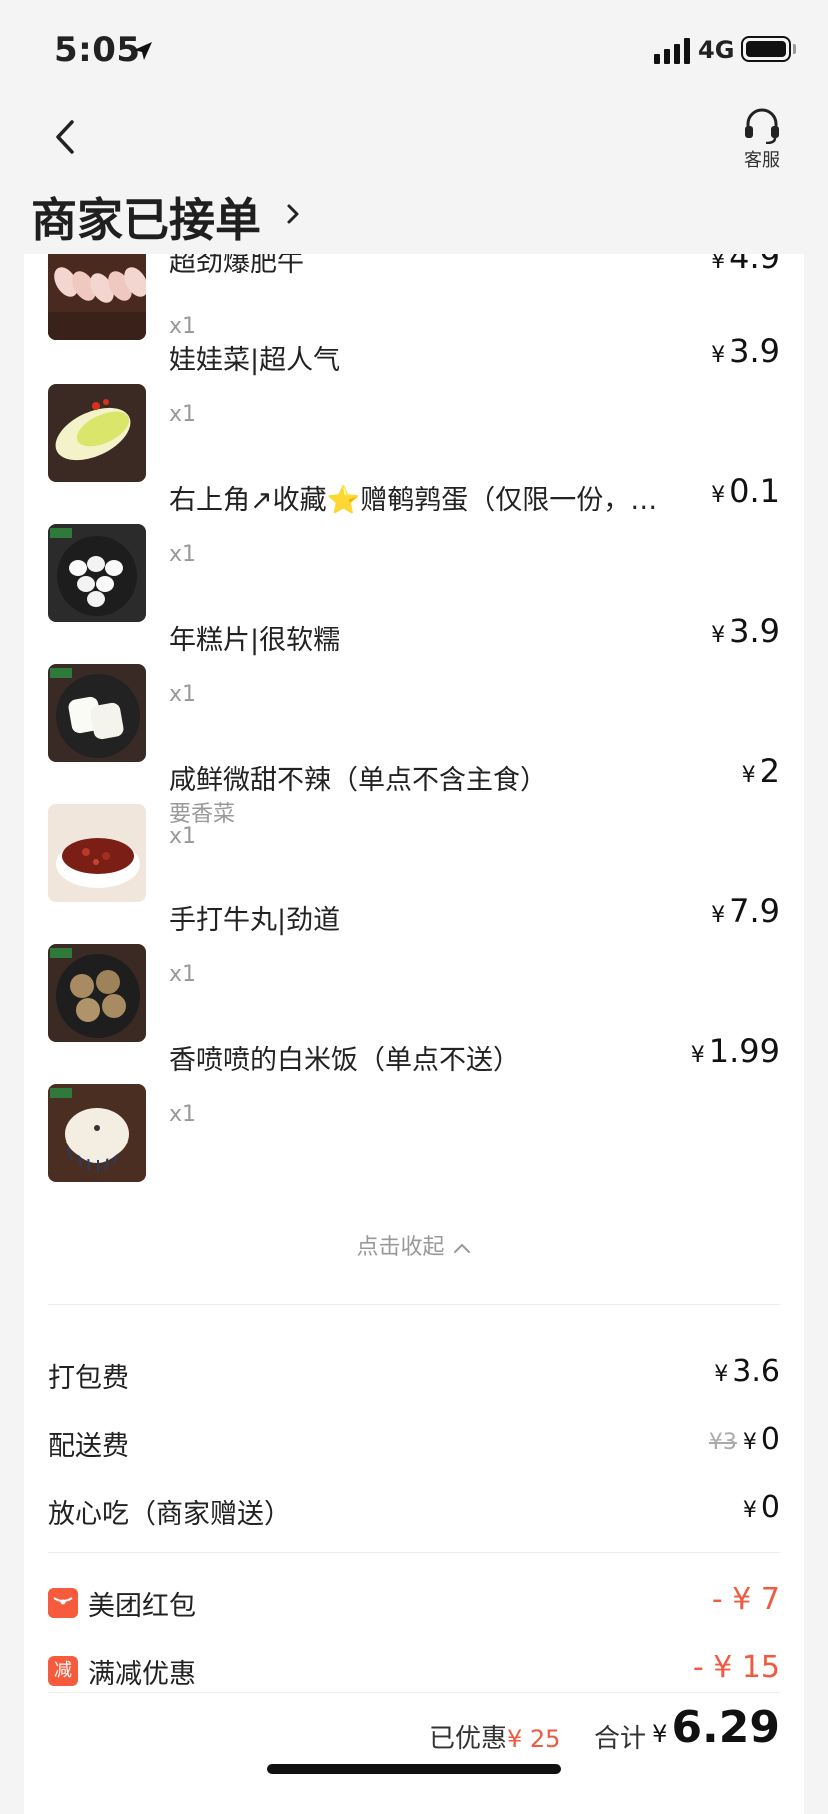 The height and width of the screenshot is (1814, 828). Describe the element at coordinates (88, 1378) in the screenshot. I see `fee-label: 打包费` at that location.